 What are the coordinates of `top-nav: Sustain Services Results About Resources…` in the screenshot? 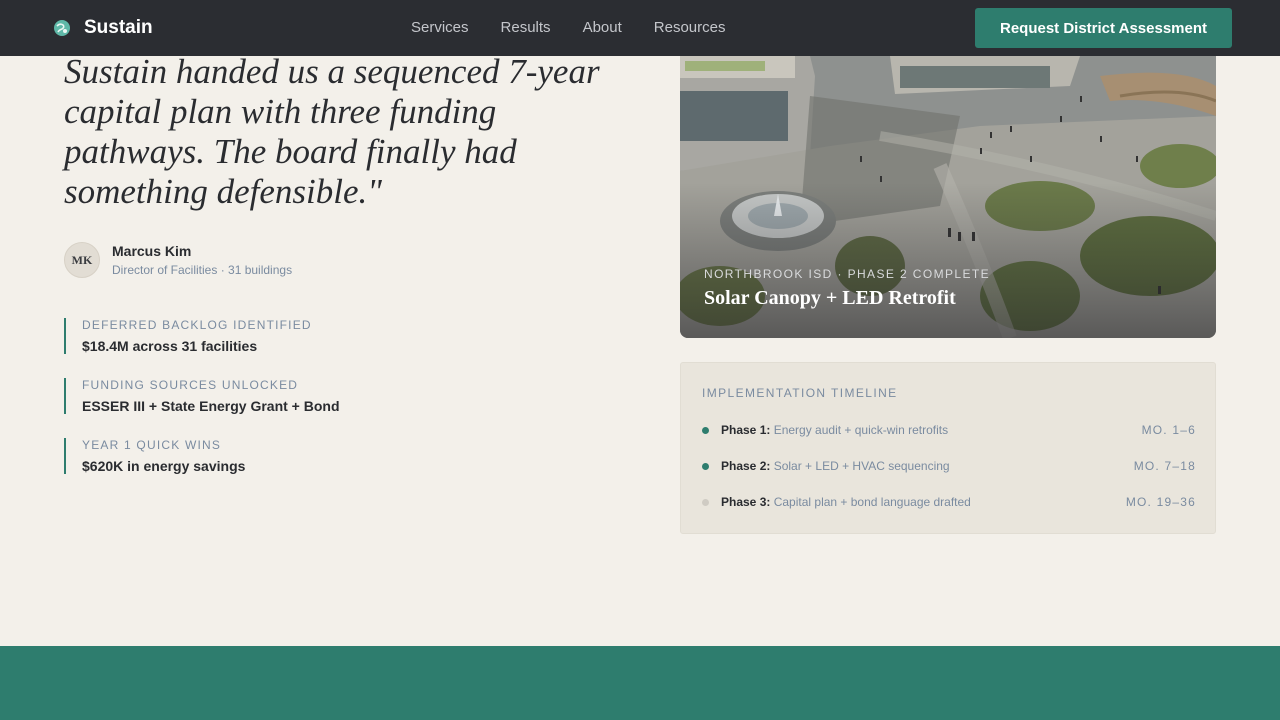 It's located at (640, 28).